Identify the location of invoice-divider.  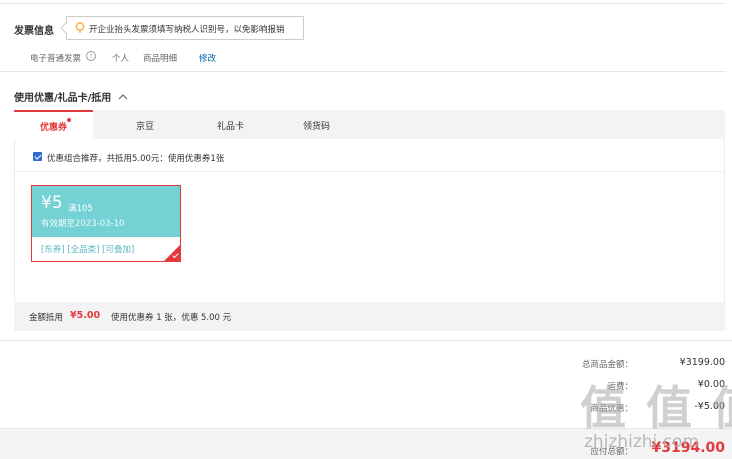
(363, 71).